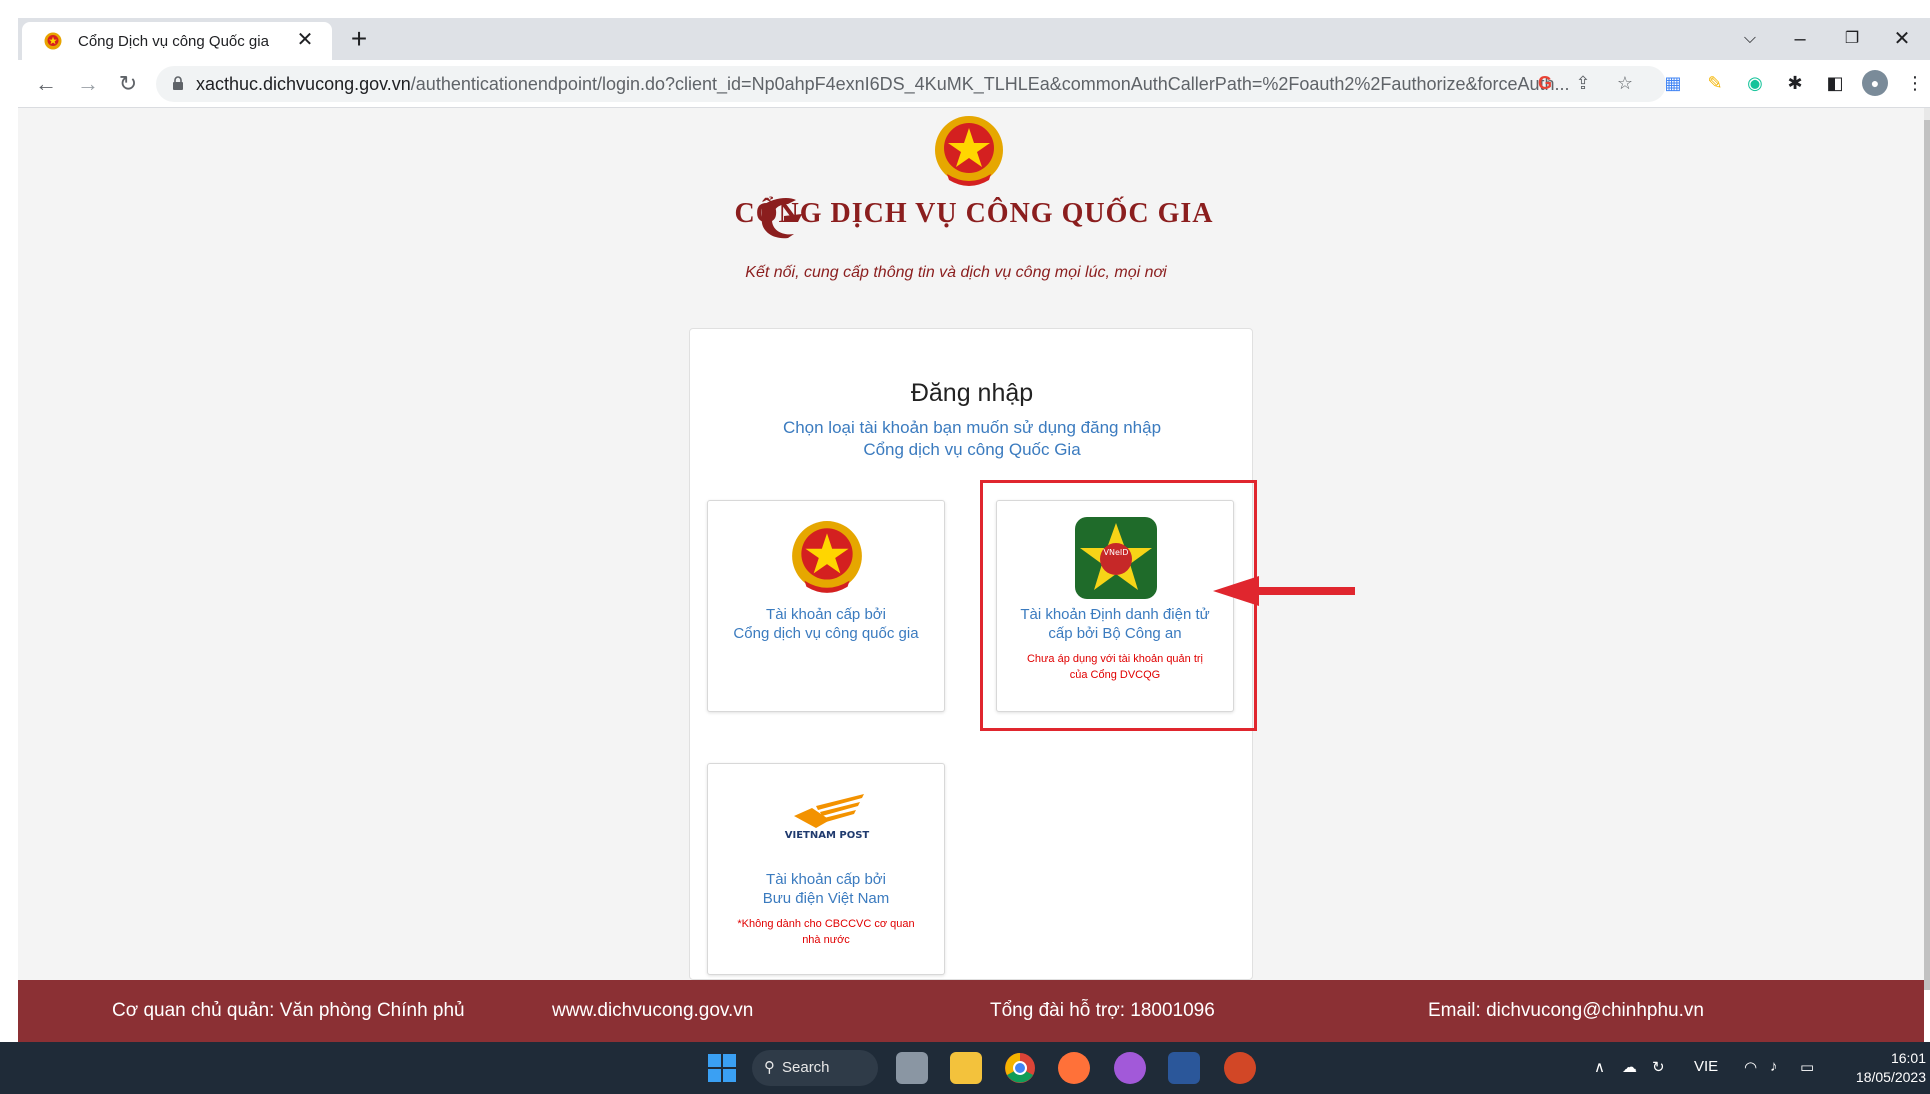 Image resolution: width=1930 pixels, height=1094 pixels. Describe the element at coordinates (1566, 1011) in the screenshot. I see `footer-email: Email: dichvucong@chinhphu.vn` at that location.